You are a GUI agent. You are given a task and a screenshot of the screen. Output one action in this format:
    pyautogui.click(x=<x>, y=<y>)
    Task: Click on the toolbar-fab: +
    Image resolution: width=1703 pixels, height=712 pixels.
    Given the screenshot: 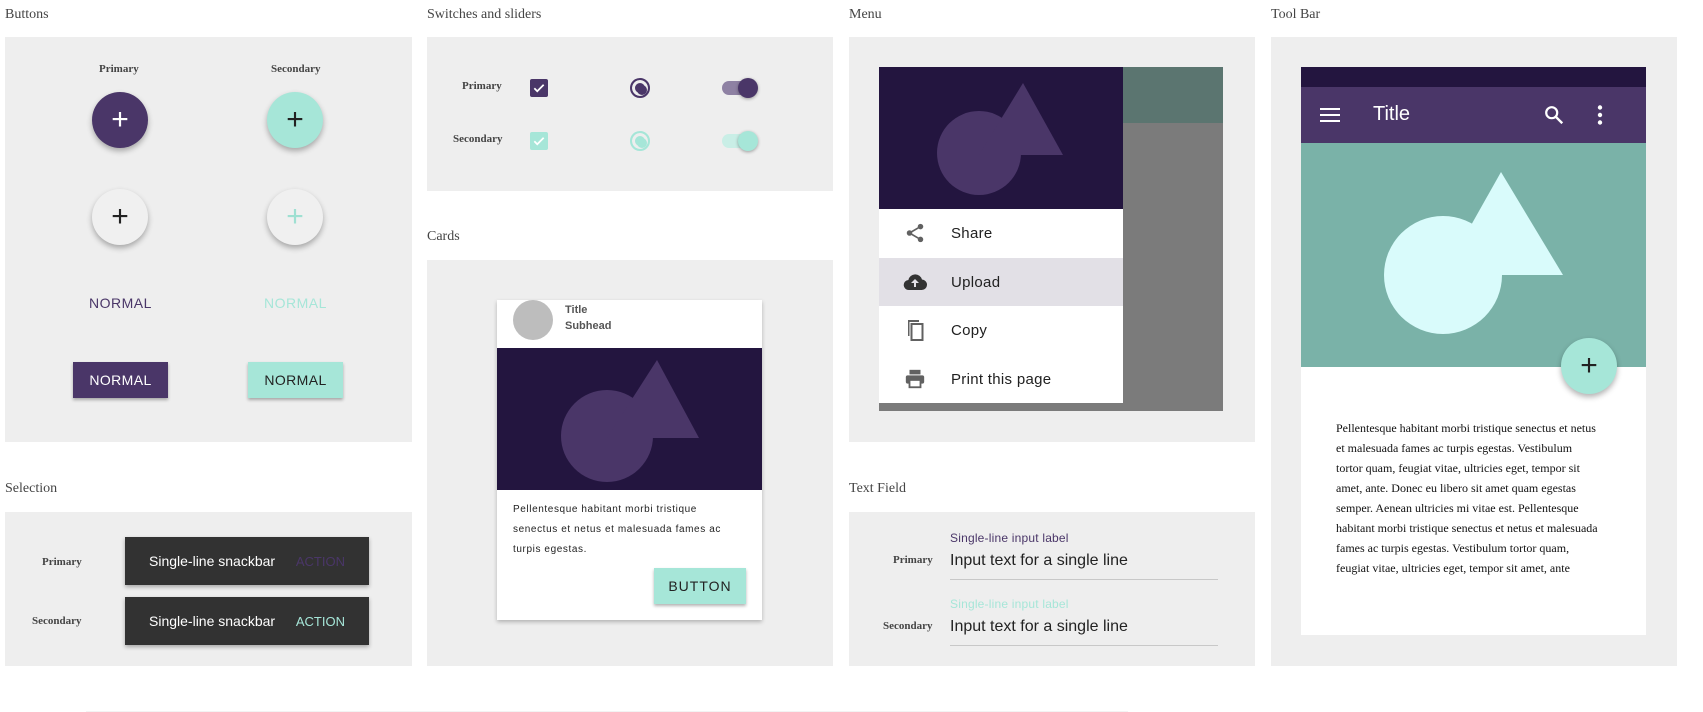 What is the action you would take?
    pyautogui.click(x=1589, y=366)
    